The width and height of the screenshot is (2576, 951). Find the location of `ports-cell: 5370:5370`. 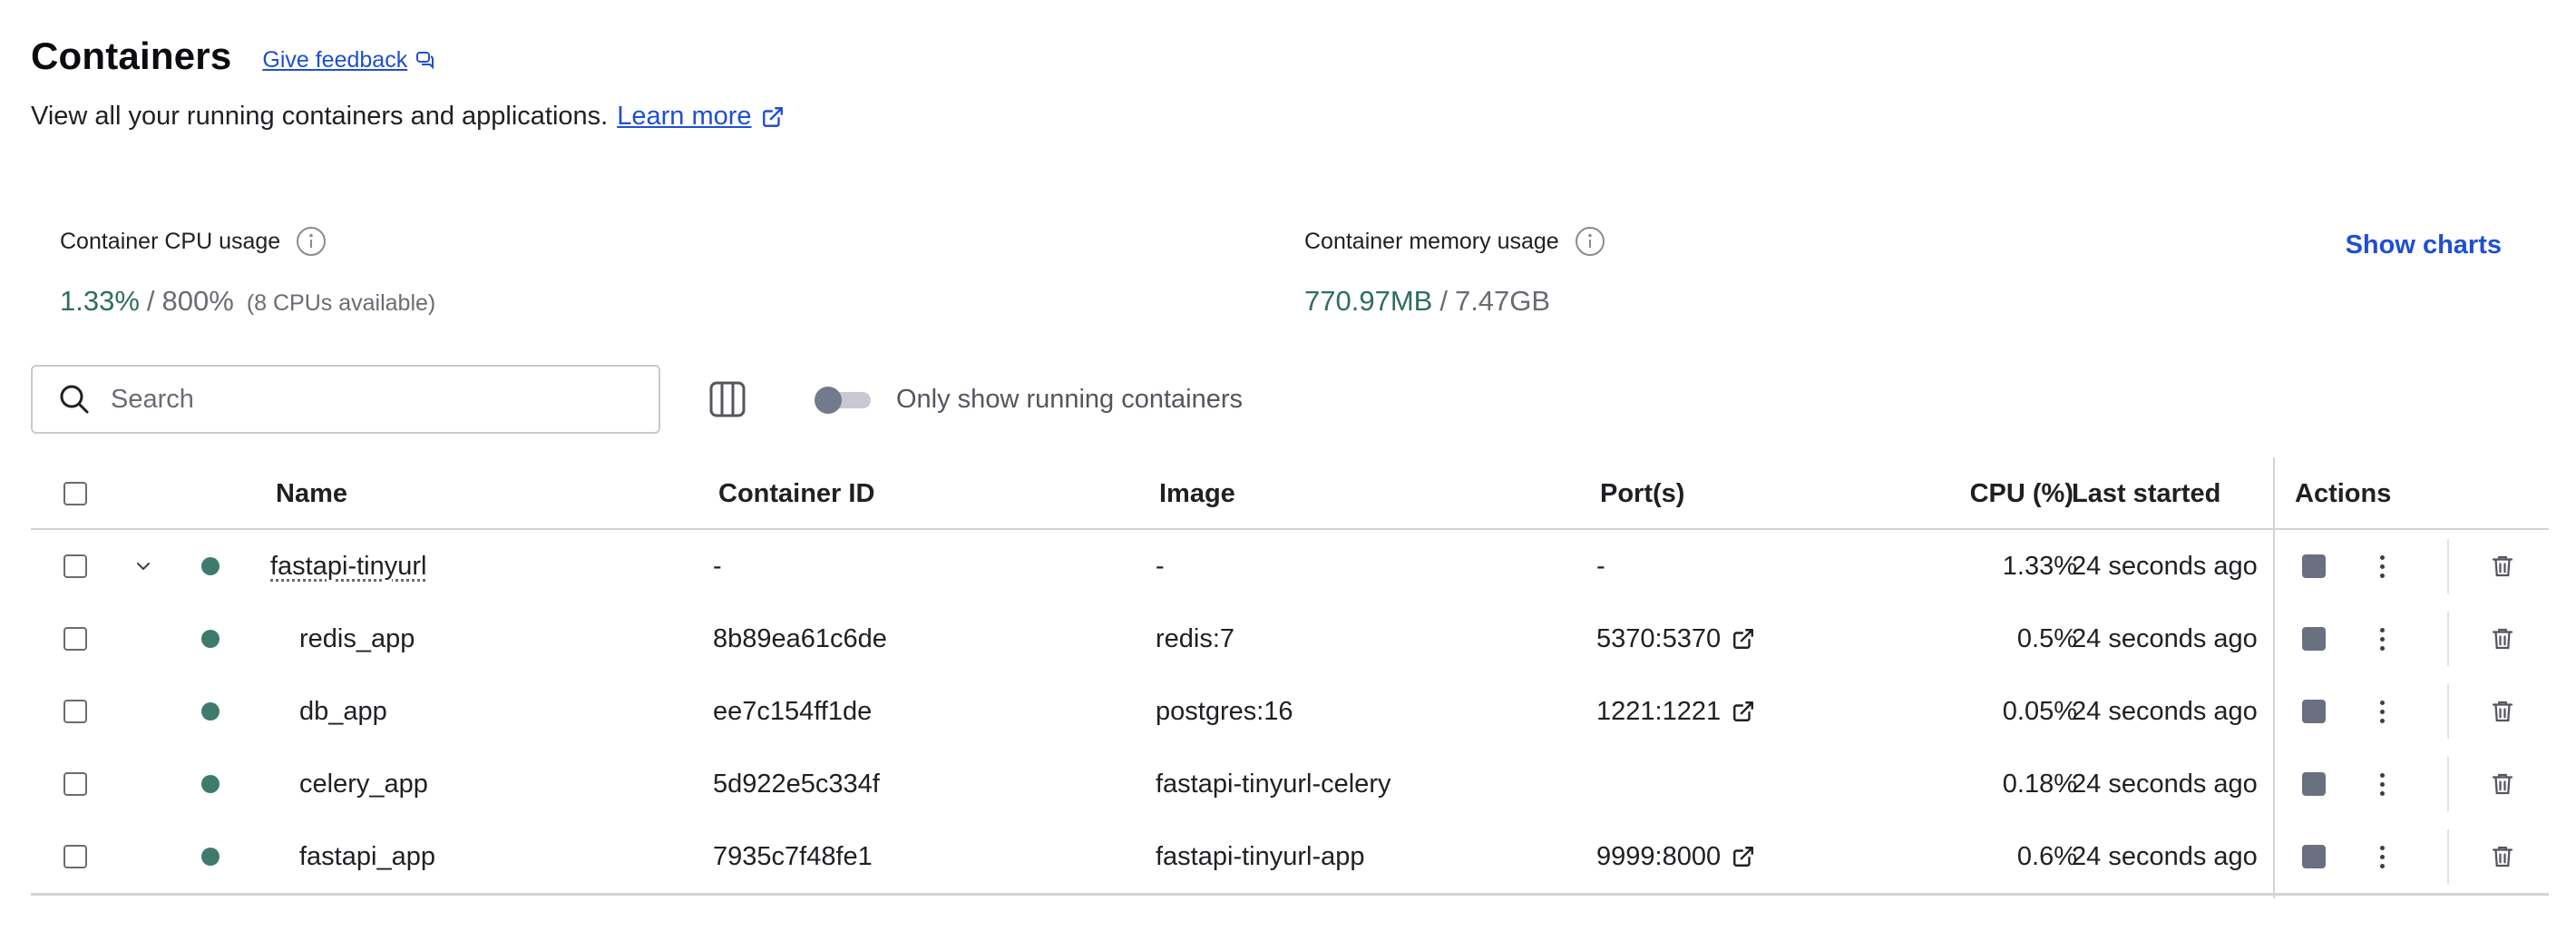

ports-cell: 5370:5370 is located at coordinates (1675, 639).